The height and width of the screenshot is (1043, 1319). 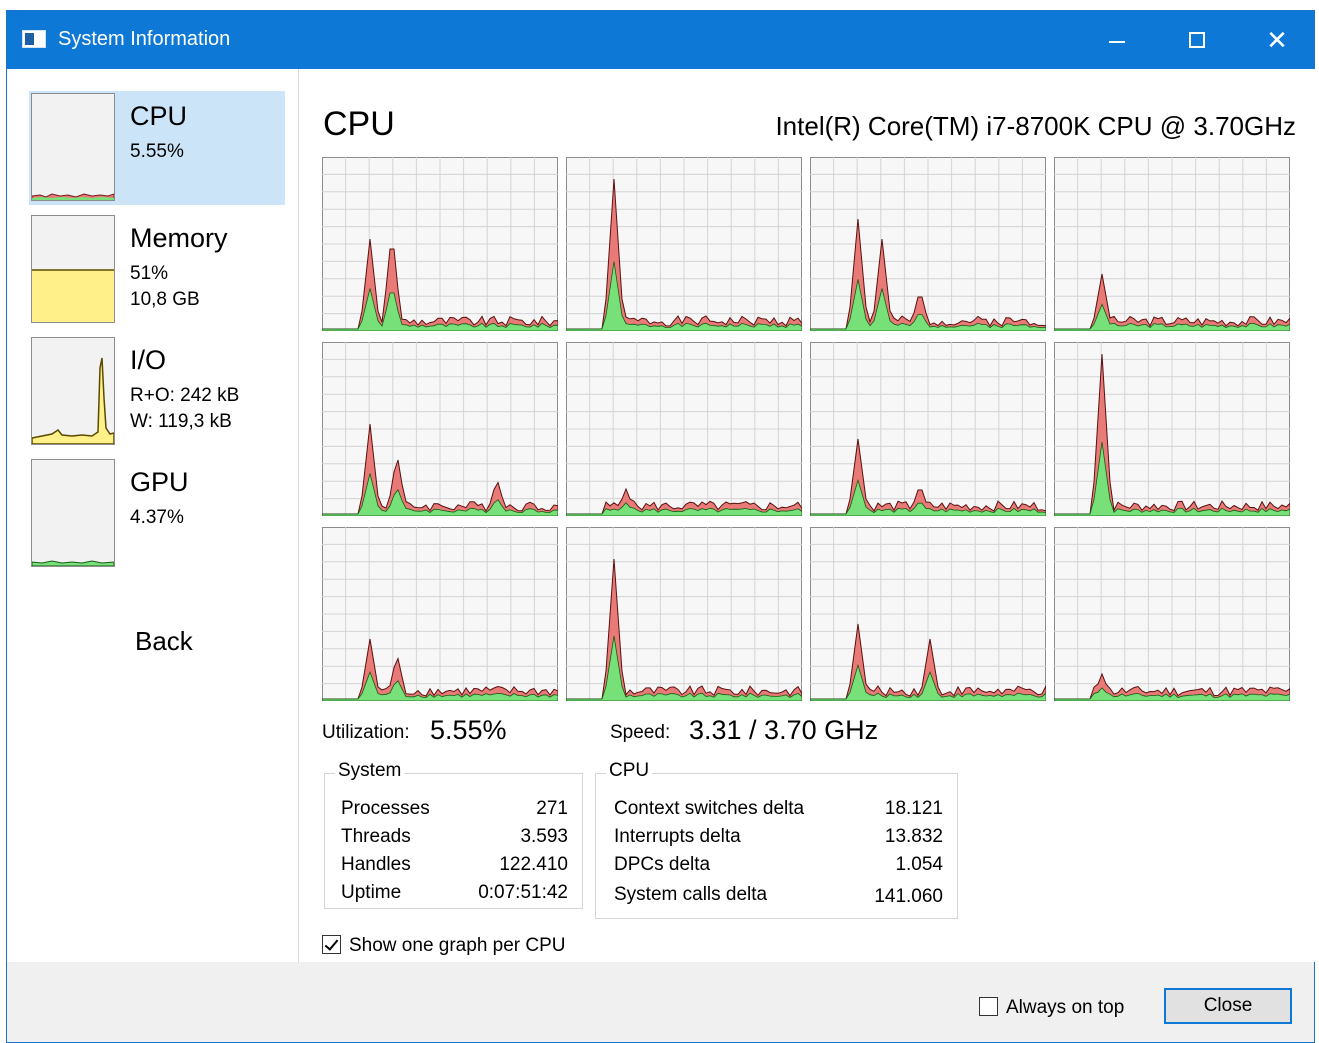 What do you see at coordinates (1065, 1008) in the screenshot?
I see `always-on-top-label: Always on top` at bounding box center [1065, 1008].